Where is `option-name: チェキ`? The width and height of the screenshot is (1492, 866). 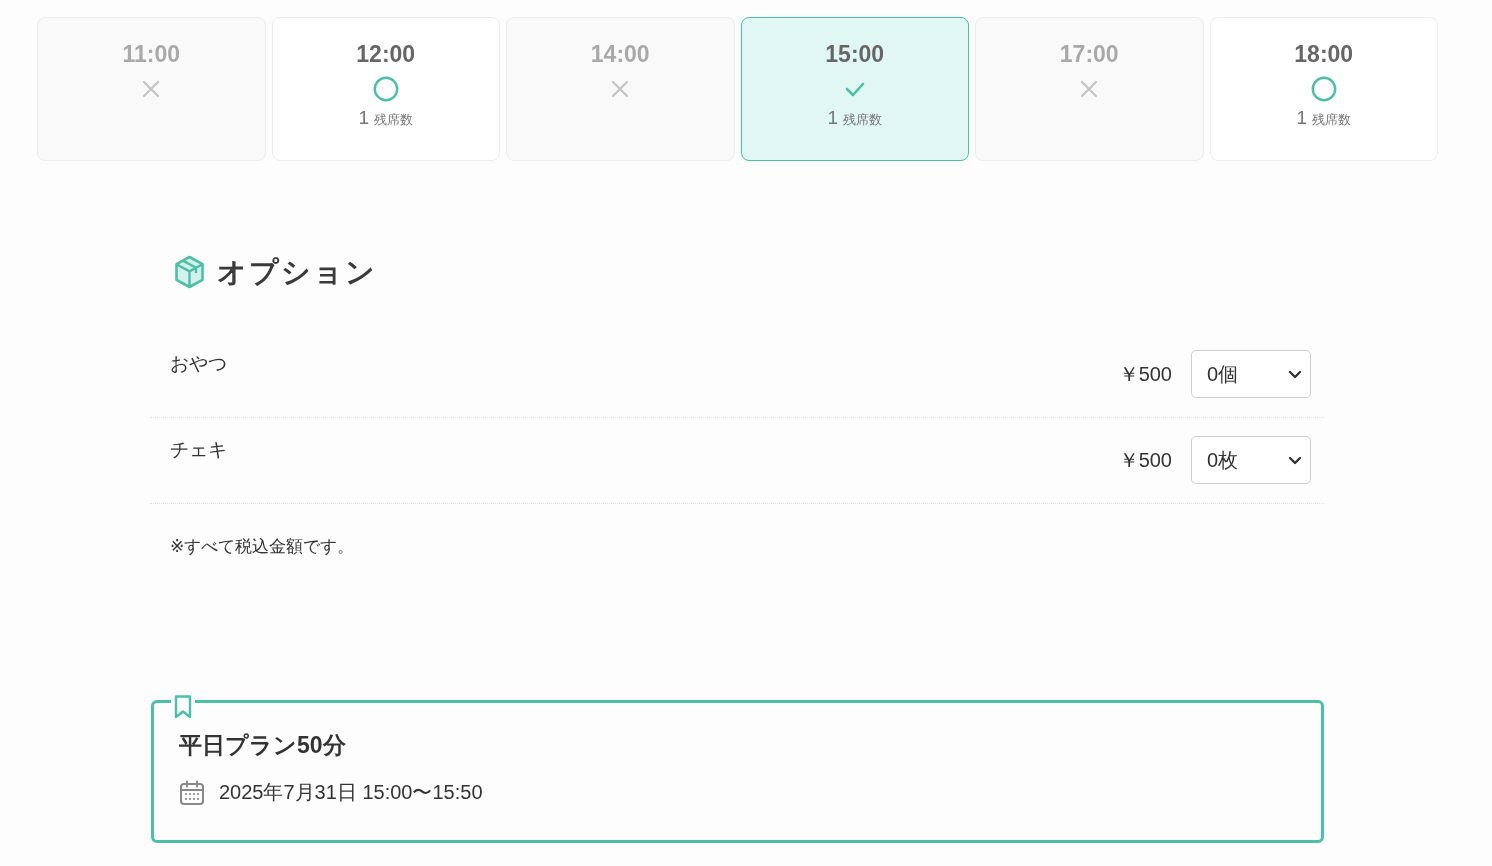 option-name: チェキ is located at coordinates (198, 450).